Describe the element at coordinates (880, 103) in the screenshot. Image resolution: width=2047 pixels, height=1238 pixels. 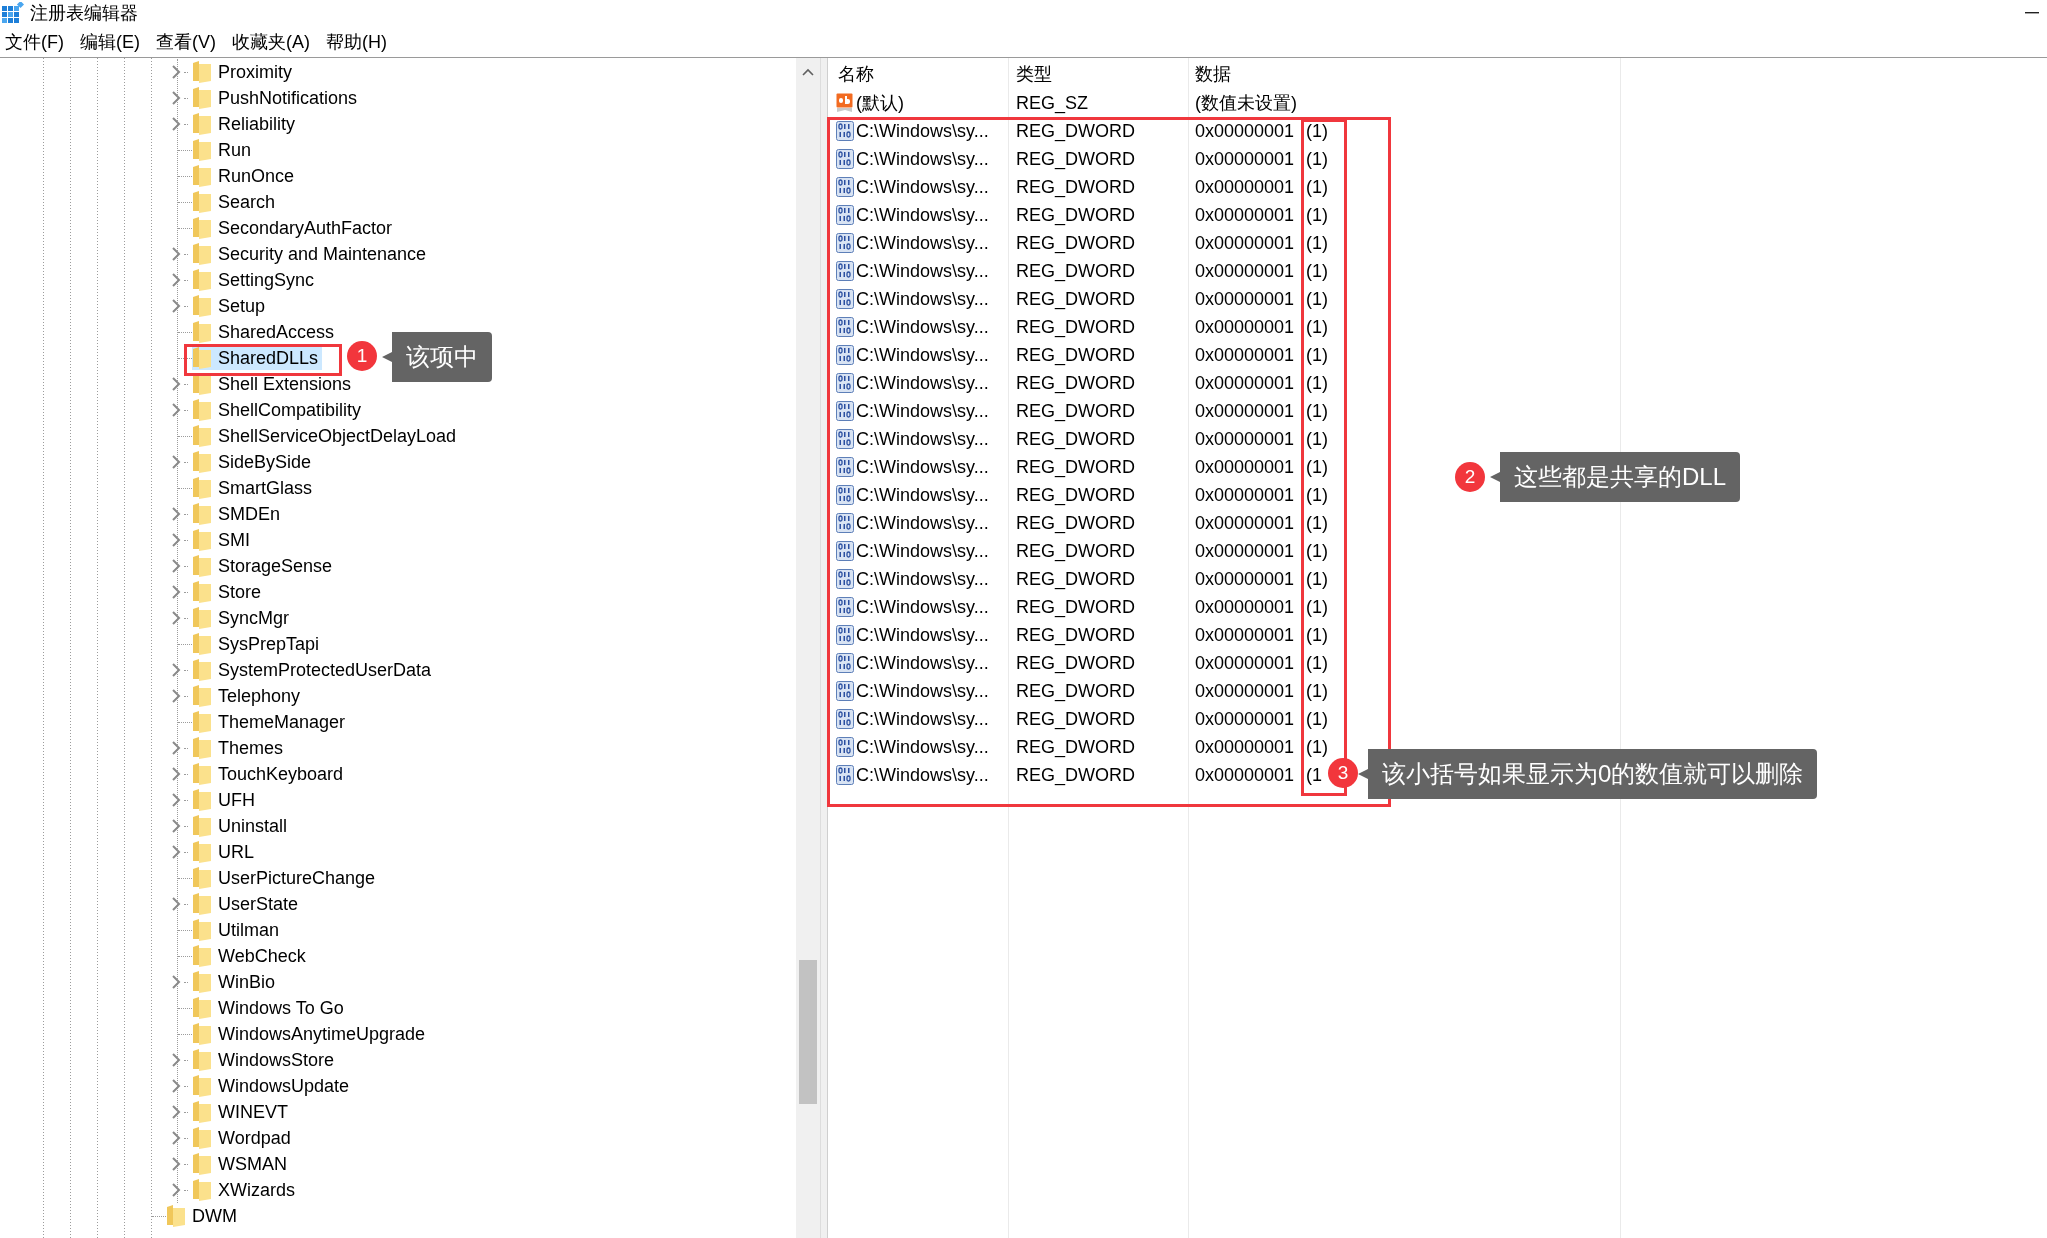
I see `value-name: (默认)` at that location.